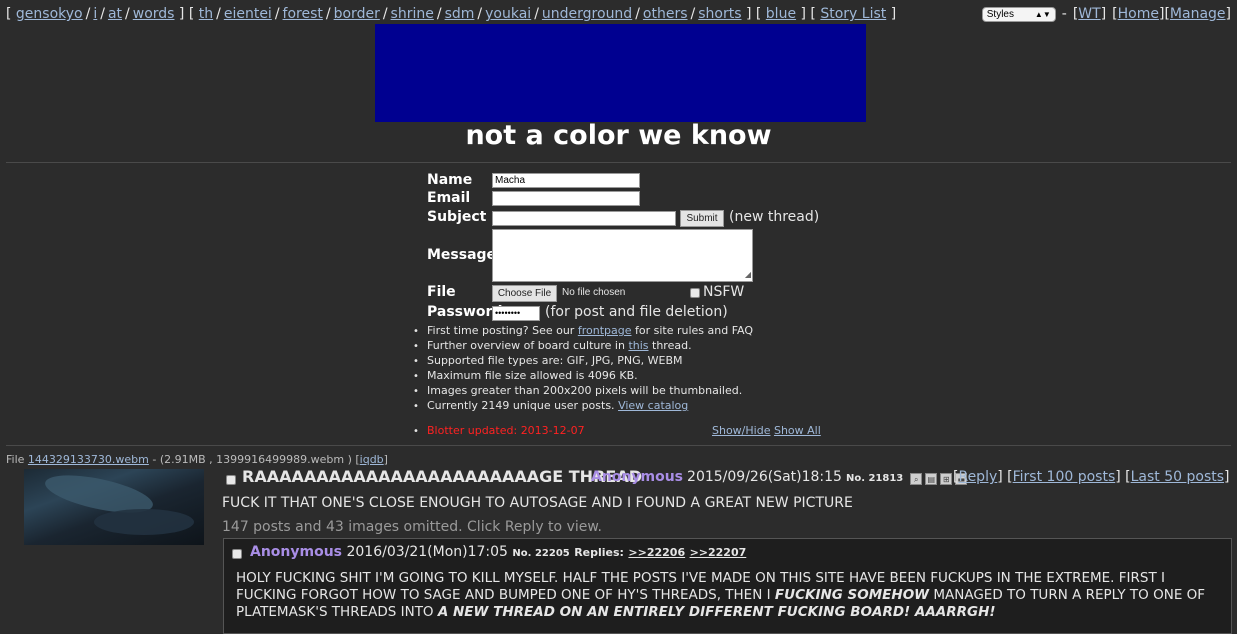  I want to click on nav-bracket: [, so click(9, 14).